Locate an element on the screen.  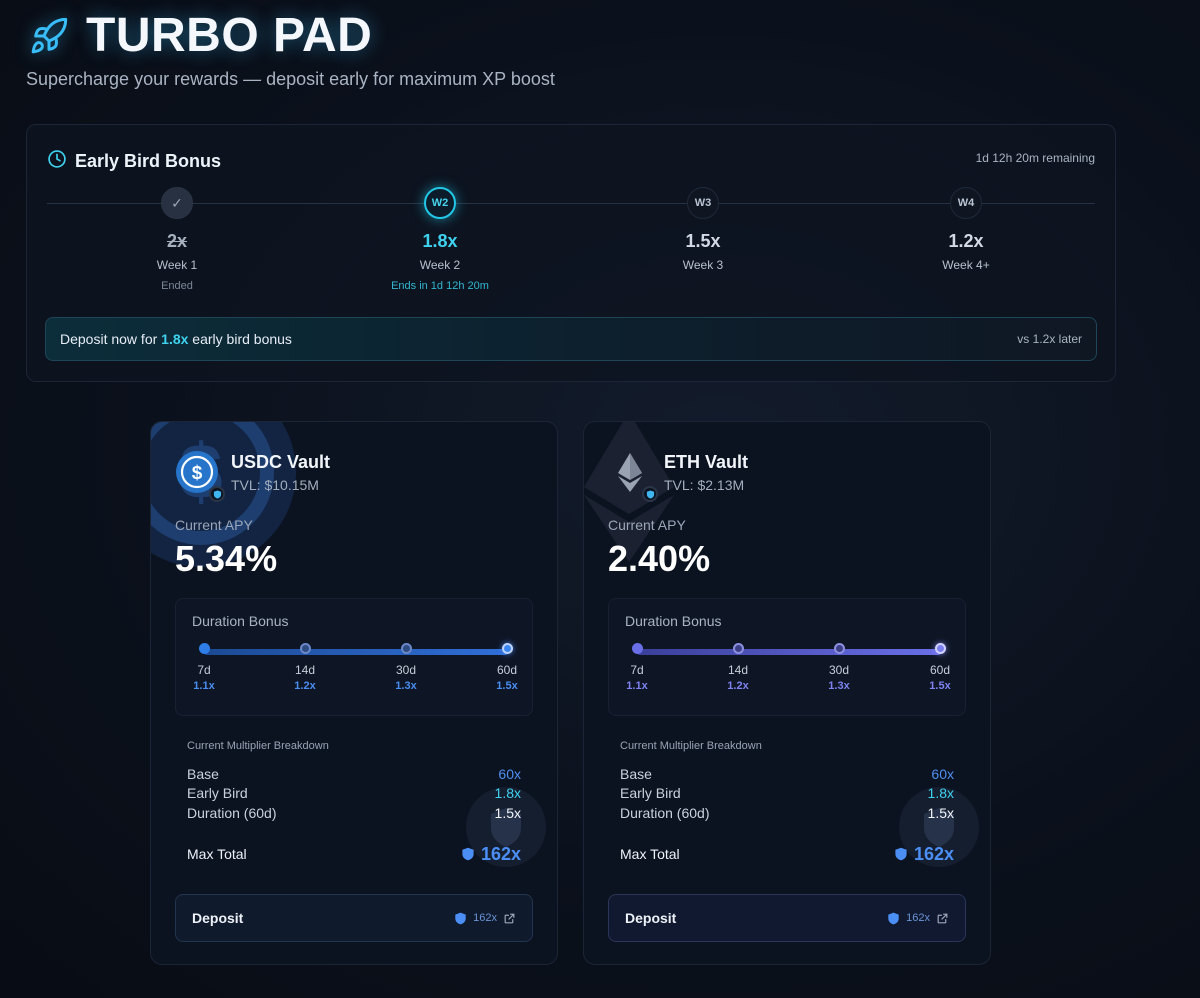
usdc-deposit-button: Deposit 162x is located at coordinates (354, 918).